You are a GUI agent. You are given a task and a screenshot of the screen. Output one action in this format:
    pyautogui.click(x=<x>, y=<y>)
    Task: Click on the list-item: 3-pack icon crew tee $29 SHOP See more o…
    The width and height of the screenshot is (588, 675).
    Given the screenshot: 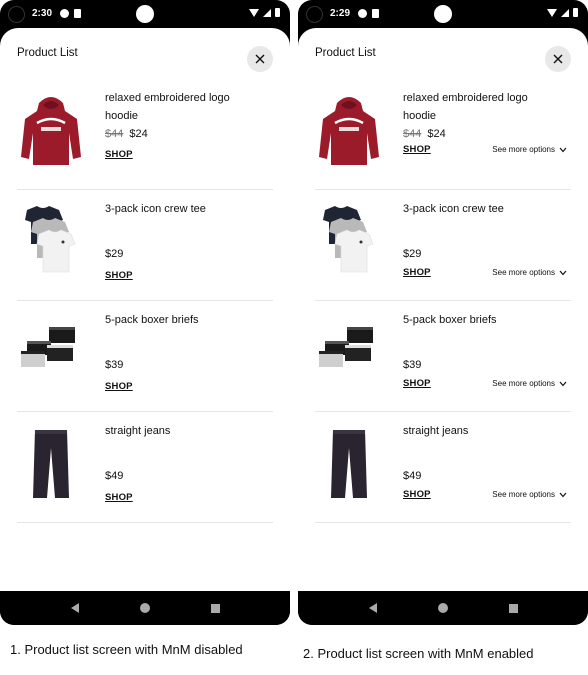 What is the action you would take?
    pyautogui.click(x=443, y=245)
    